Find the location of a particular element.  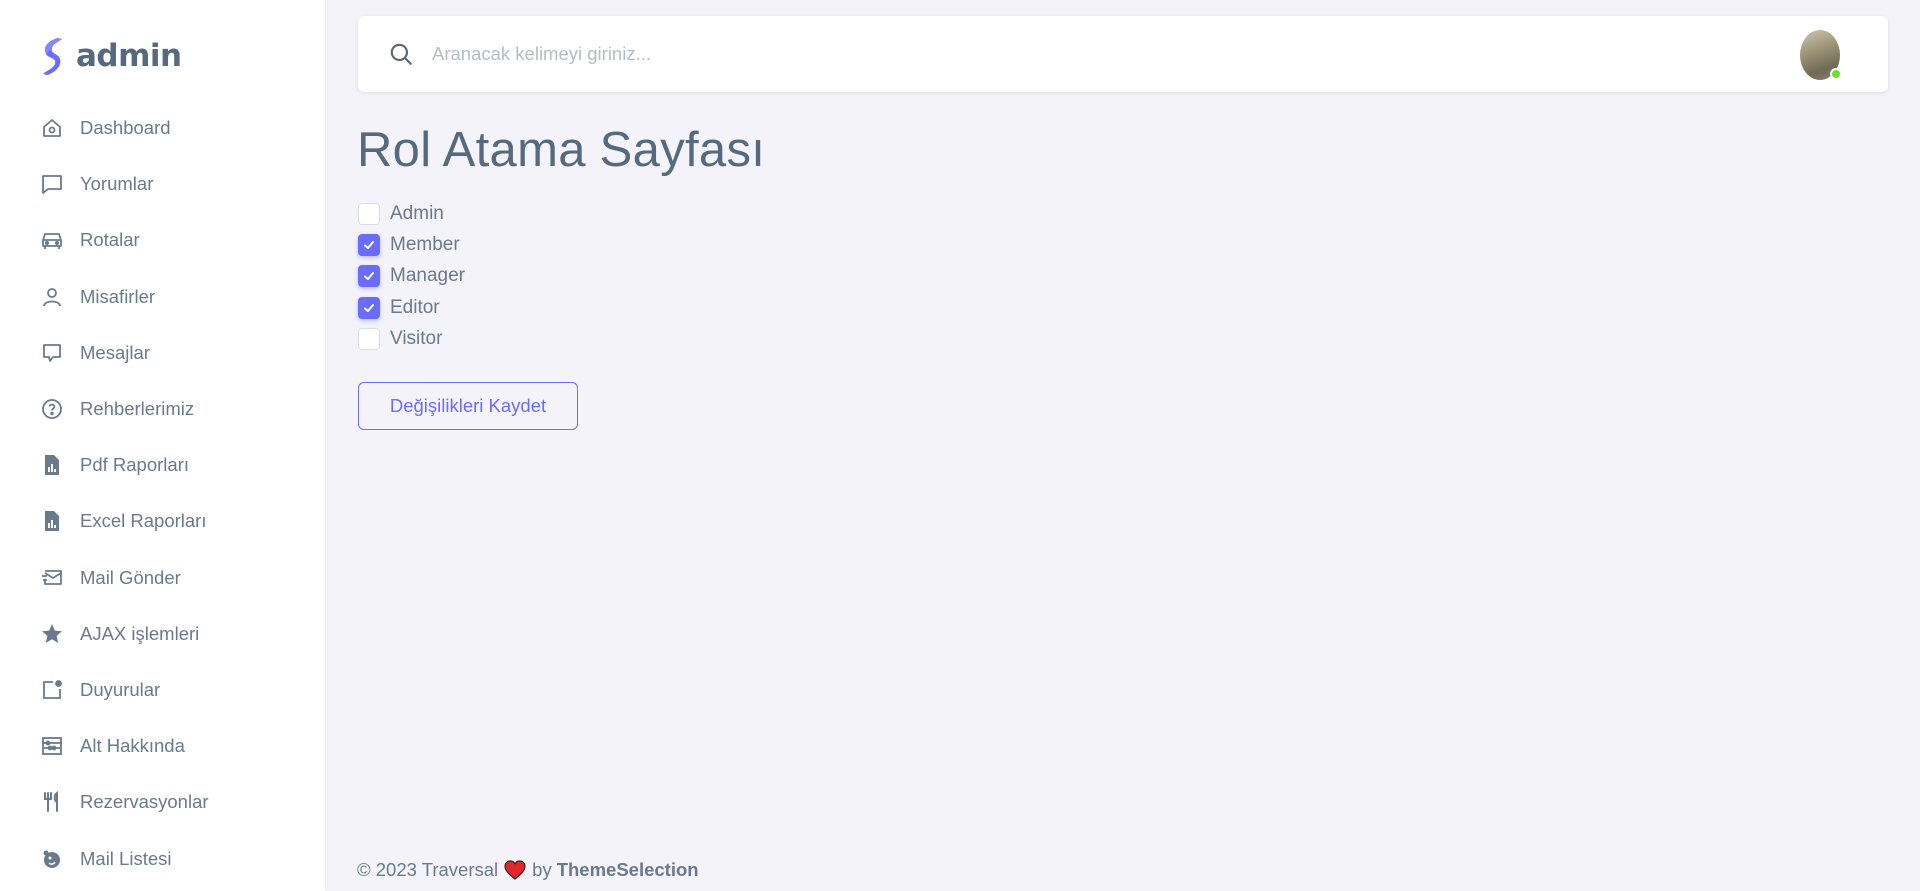

comment-icon is located at coordinates (52, 184).